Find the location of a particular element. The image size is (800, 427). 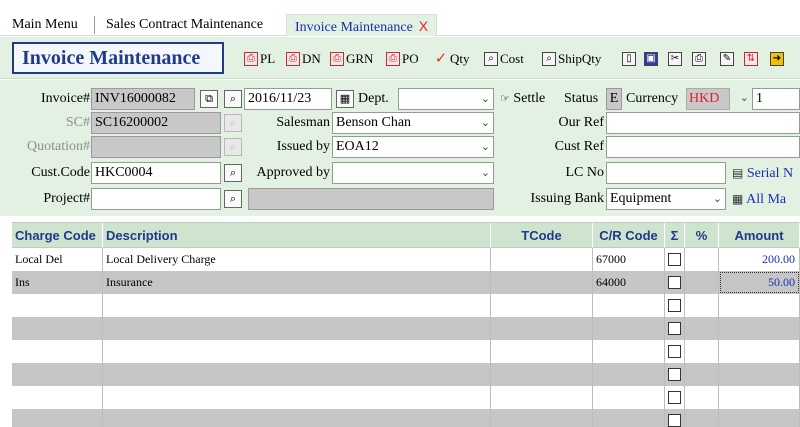

col-description: Description is located at coordinates (297, 236).